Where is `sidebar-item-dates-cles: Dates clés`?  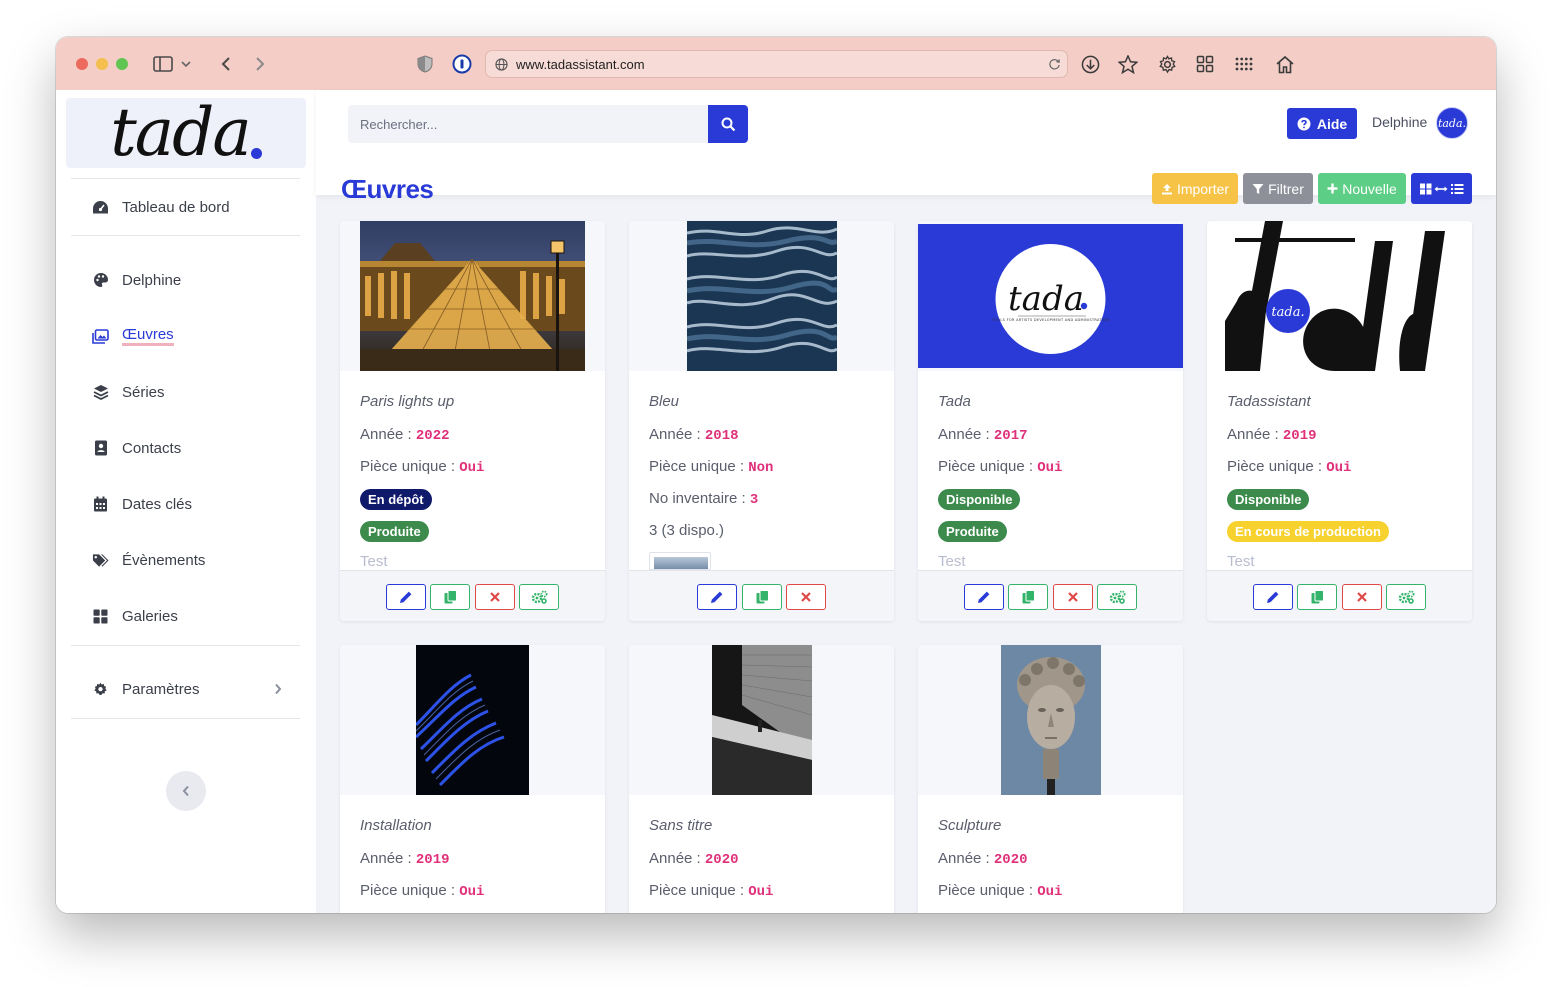 sidebar-item-dates-cles: Dates clés is located at coordinates (142, 504).